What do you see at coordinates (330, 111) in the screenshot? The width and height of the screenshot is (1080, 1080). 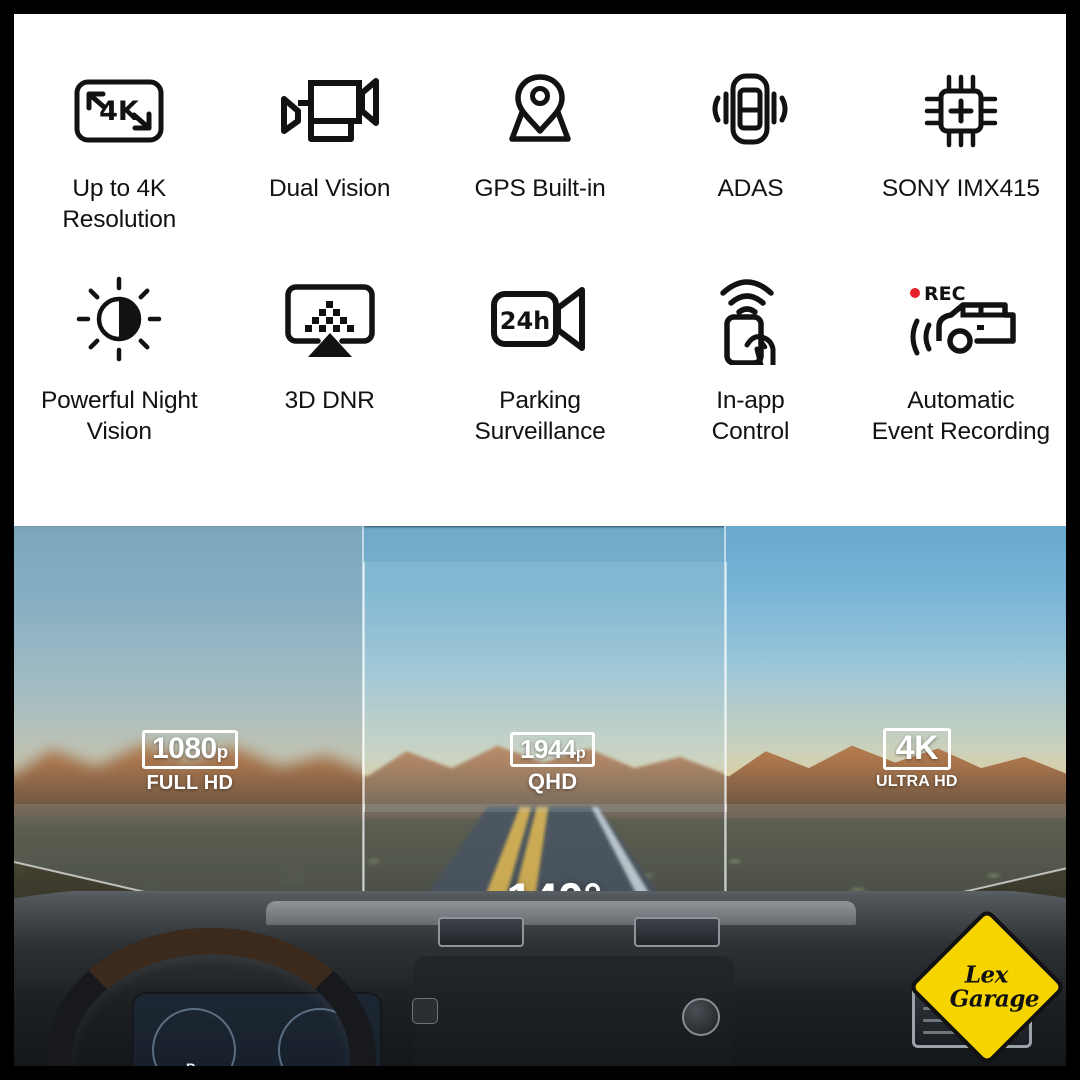 I see `dual-camera-icon` at bounding box center [330, 111].